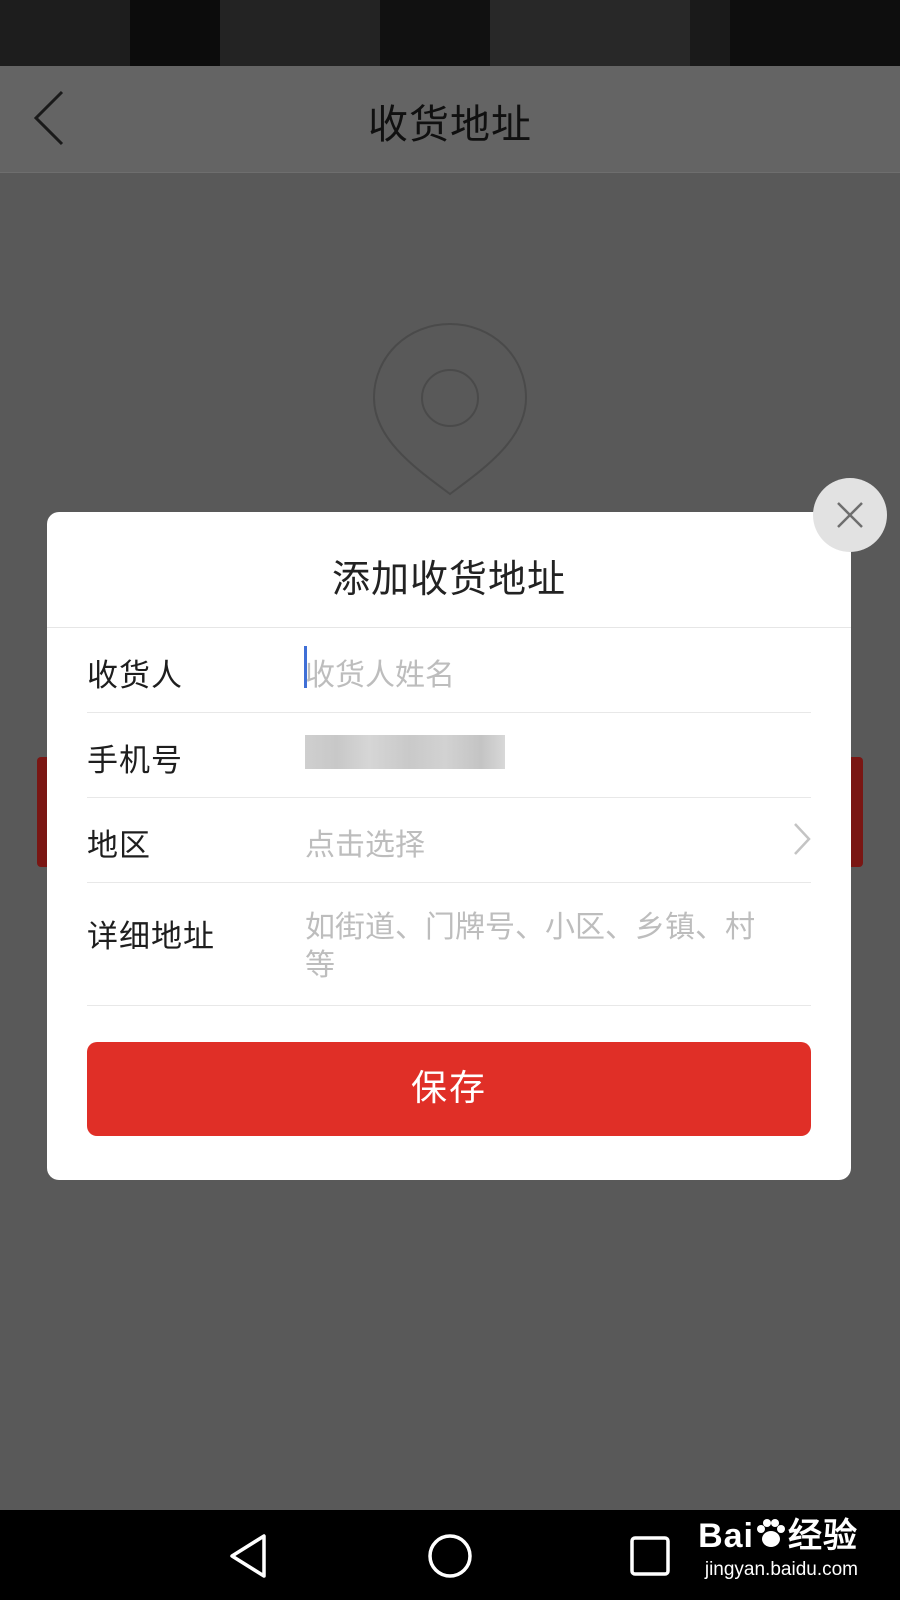 The image size is (900, 1600). I want to click on back-triangle-icon, so click(250, 1556).